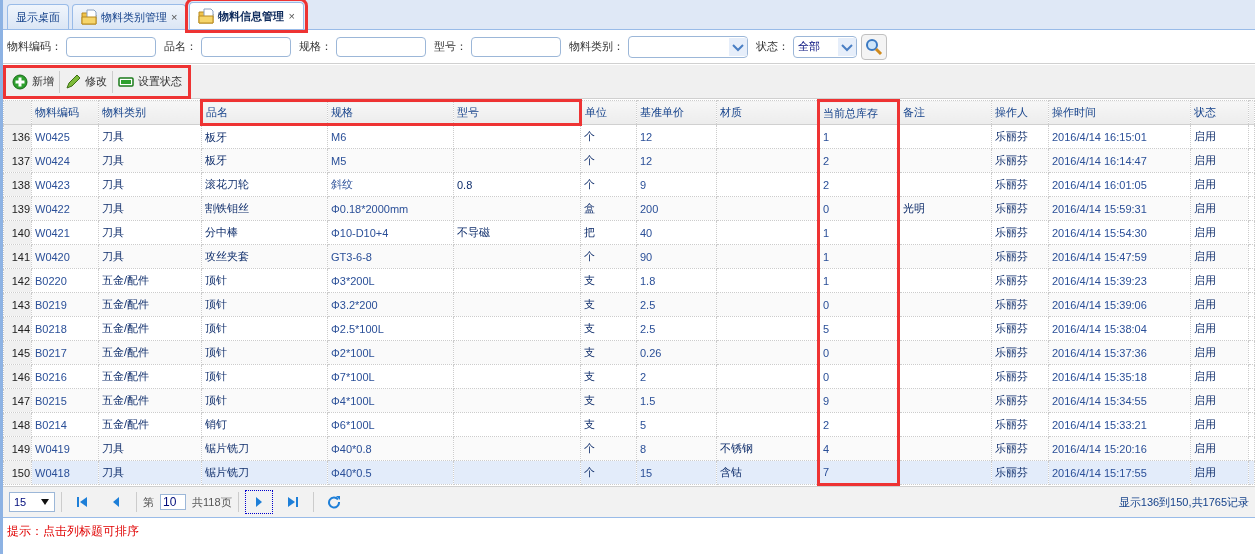  I want to click on table-cell: Φ40*0.8, so click(390, 448).